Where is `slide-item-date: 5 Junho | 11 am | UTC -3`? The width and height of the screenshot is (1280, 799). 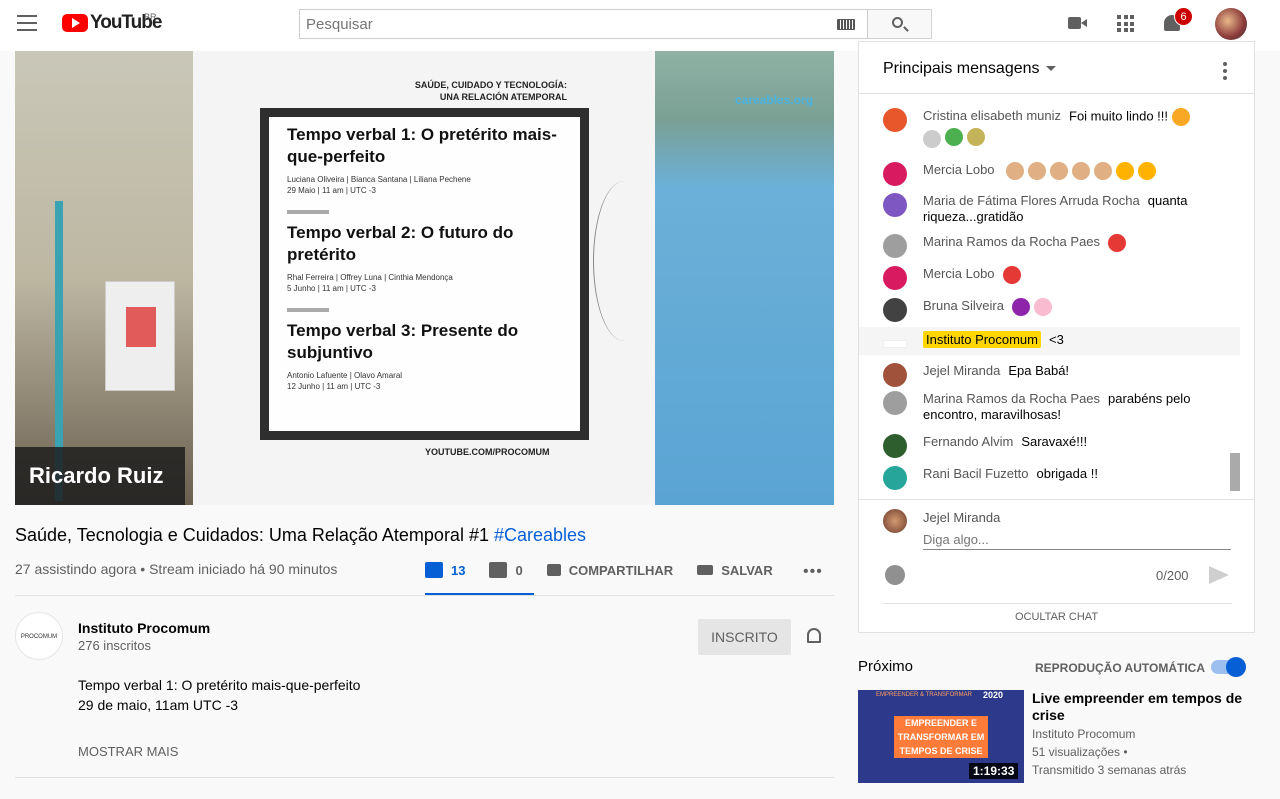
slide-item-date: 5 Junho | 11 am | UTC -3 is located at coordinates (331, 288).